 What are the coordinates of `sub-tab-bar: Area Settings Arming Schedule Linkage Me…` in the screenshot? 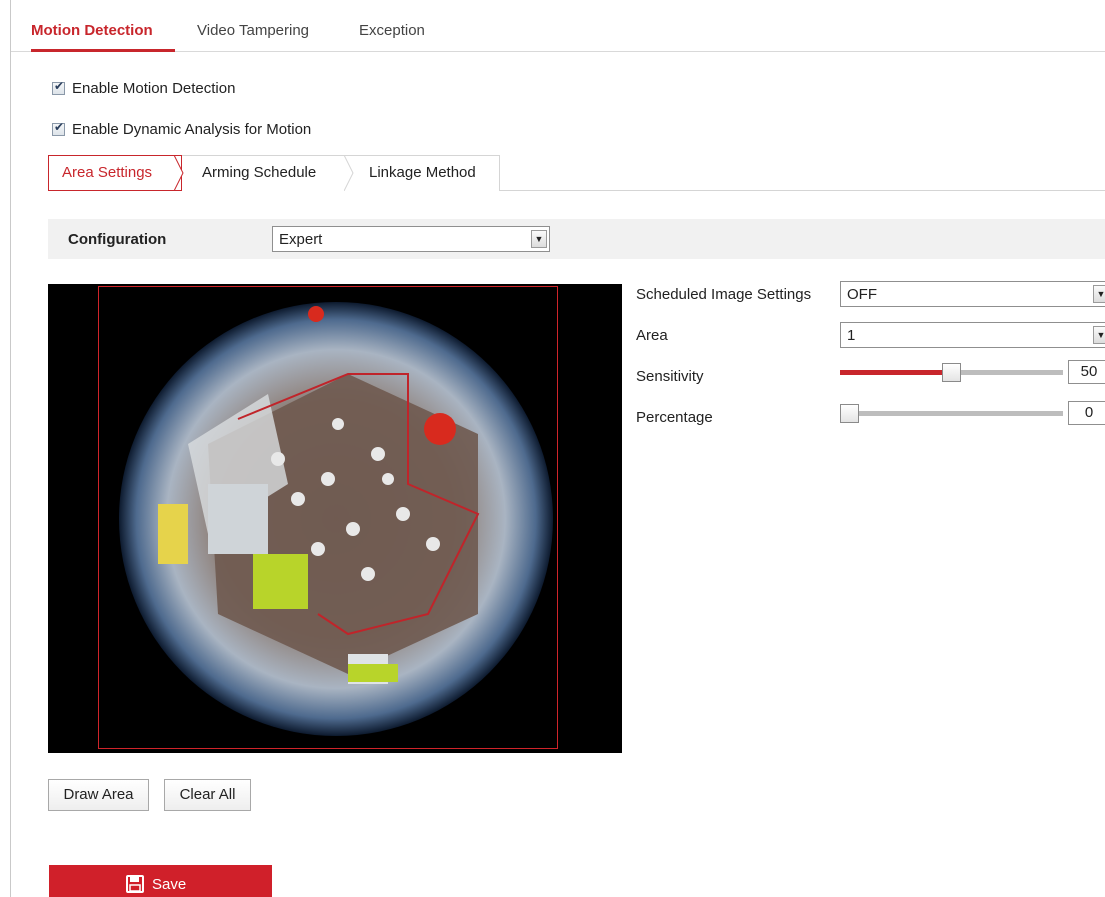 It's located at (576, 173).